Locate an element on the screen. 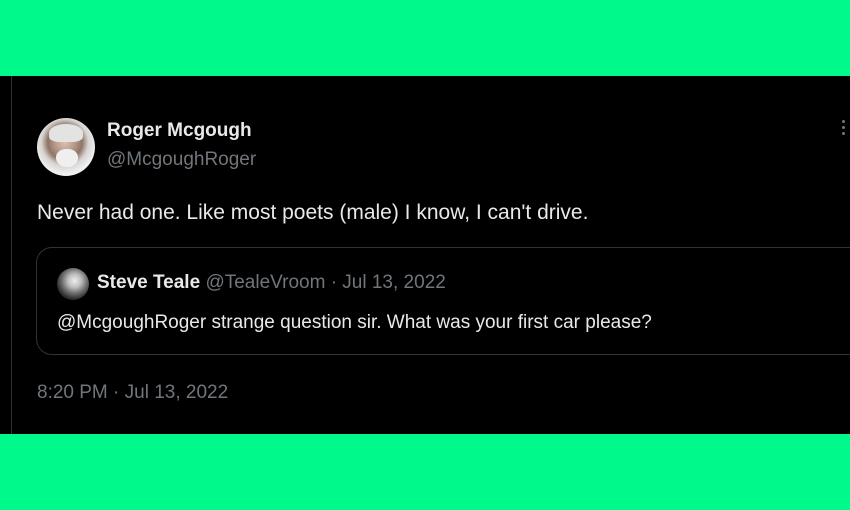  top-green-band is located at coordinates (425, 38).